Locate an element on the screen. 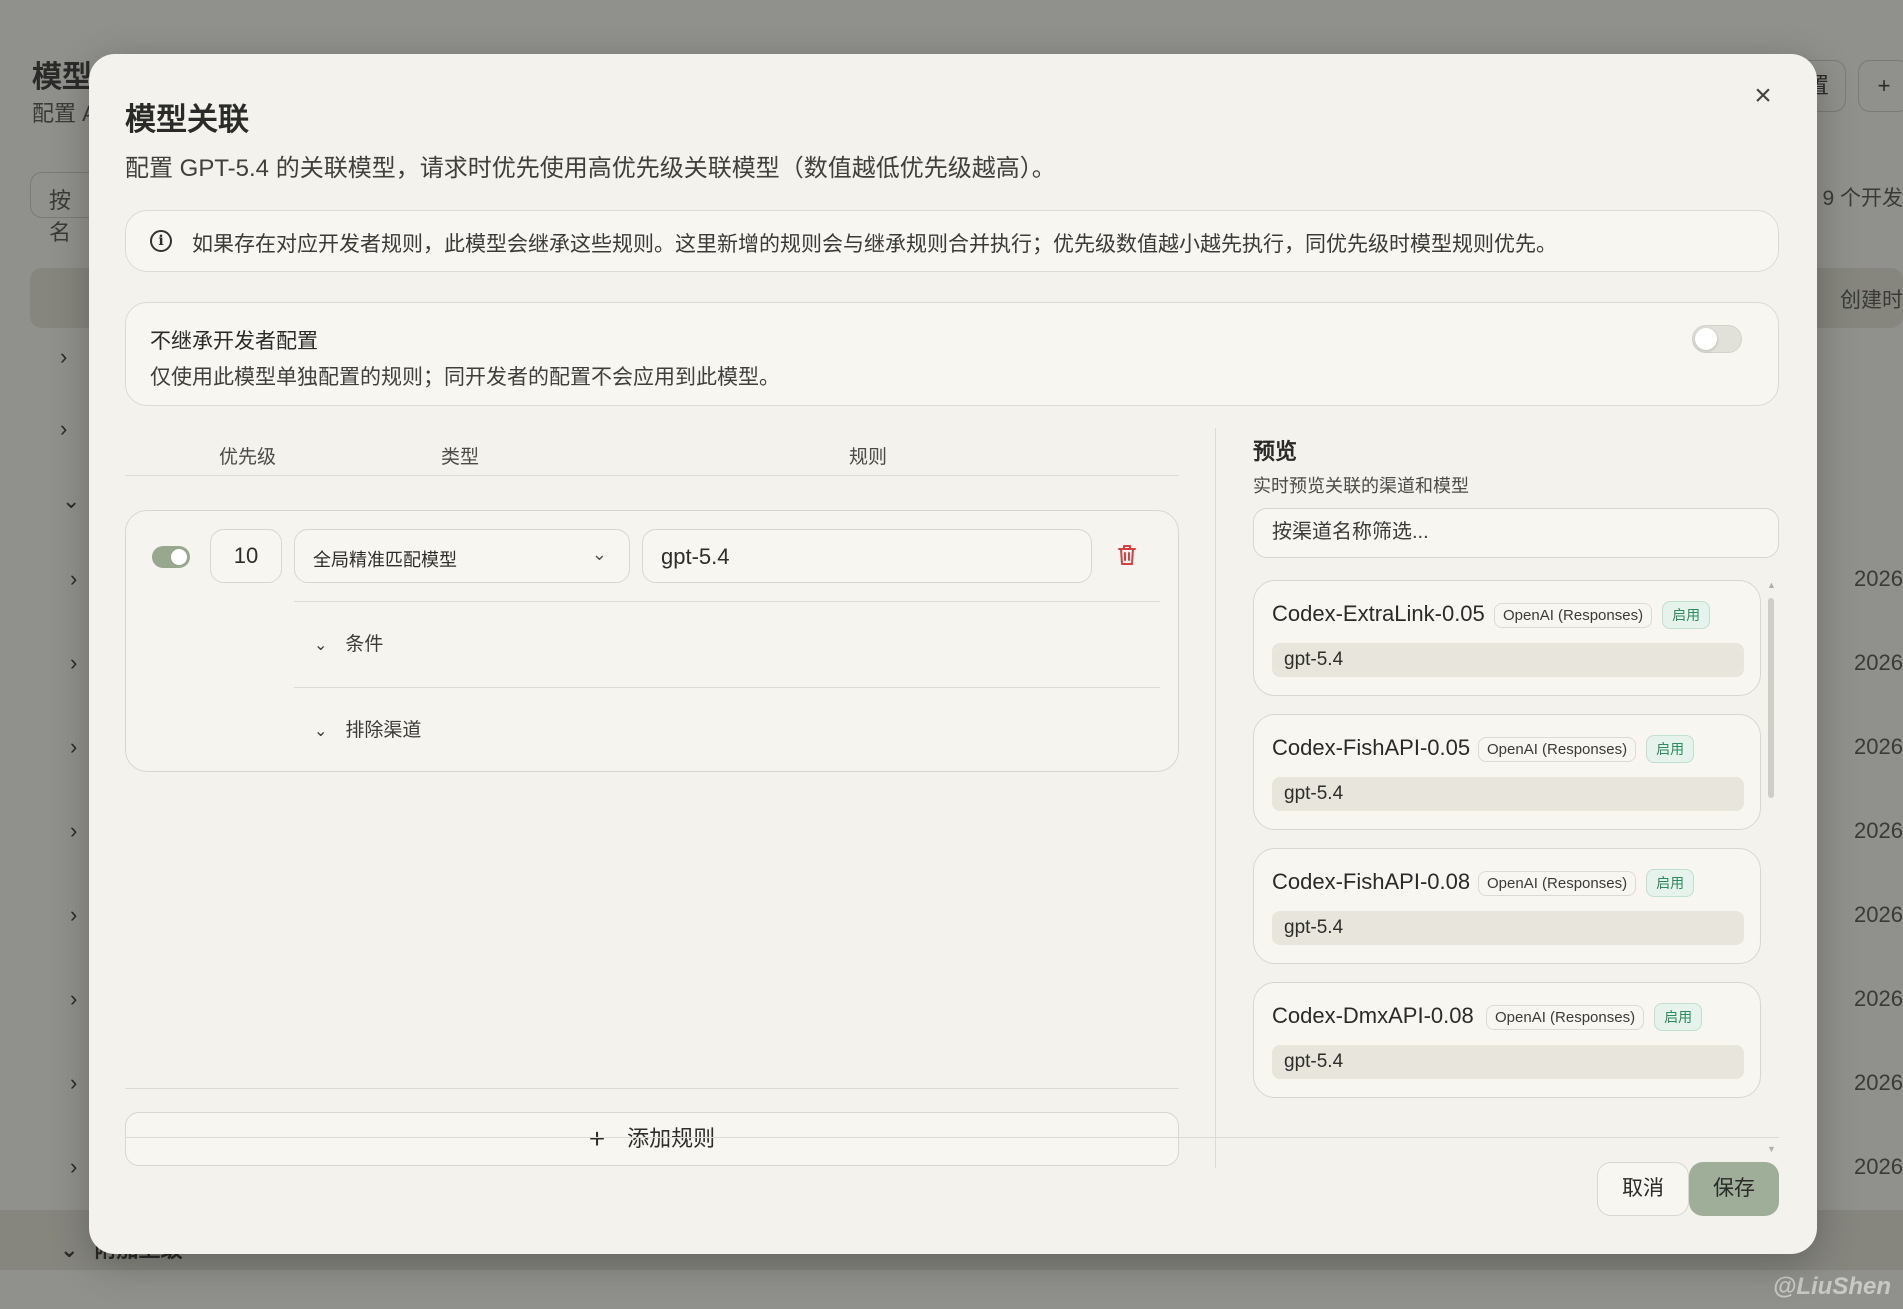 The image size is (1903, 1309). type-select: 全局精准匹配模型 ⌄ is located at coordinates (462, 556).